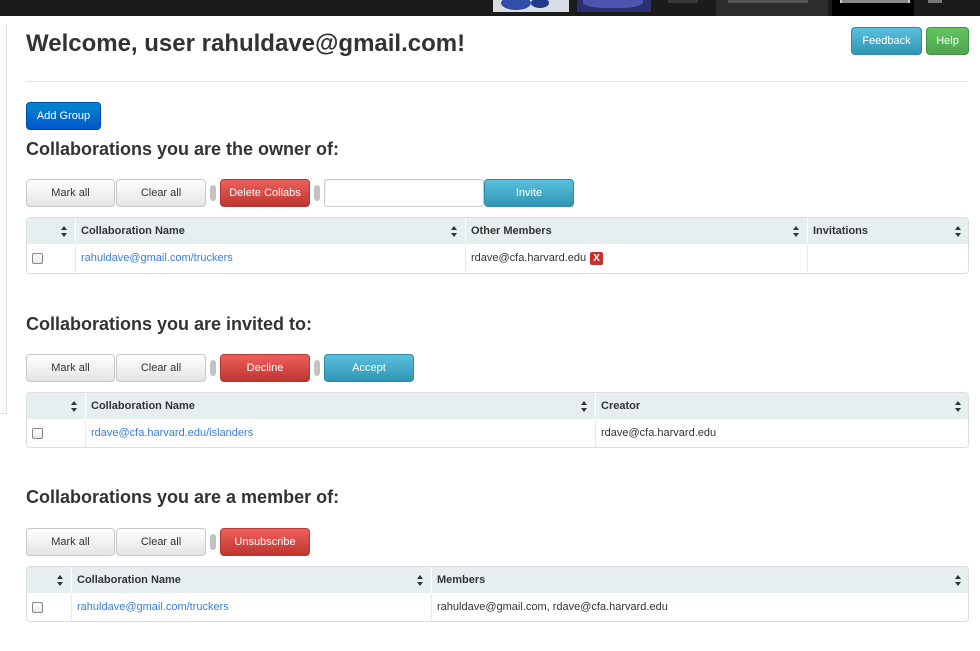  What do you see at coordinates (172, 433) in the screenshot?
I see `collaboration-link: rdave@cfa.harvard.edu/islanders` at bounding box center [172, 433].